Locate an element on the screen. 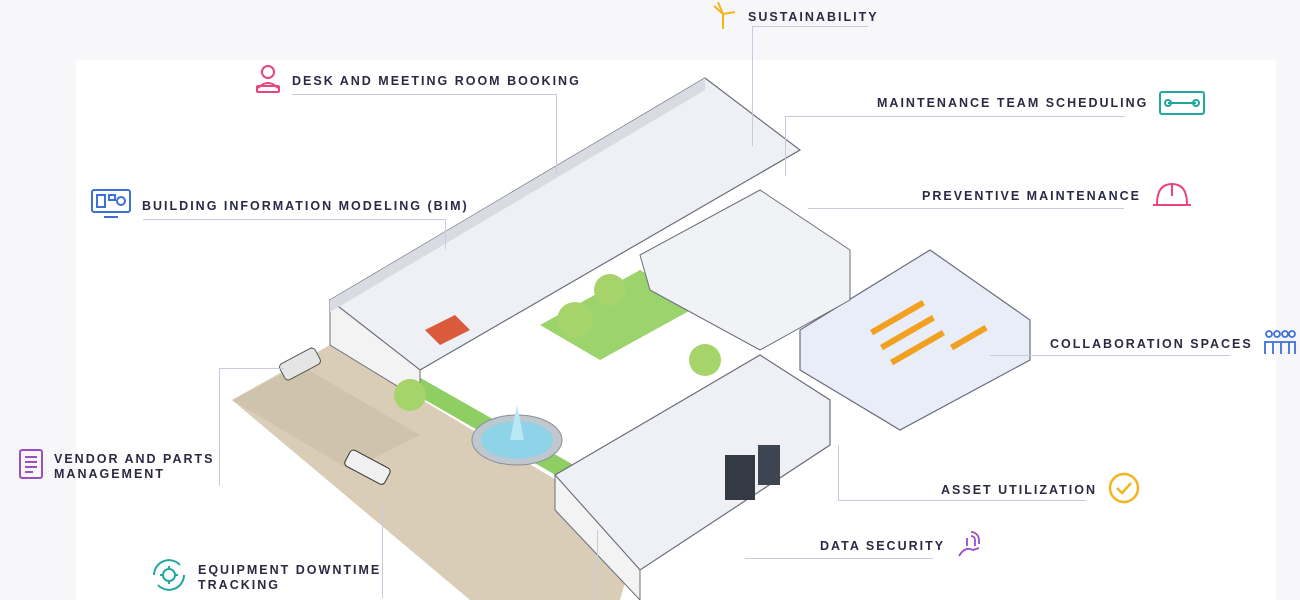  check-circle-icon is located at coordinates (1124, 490).